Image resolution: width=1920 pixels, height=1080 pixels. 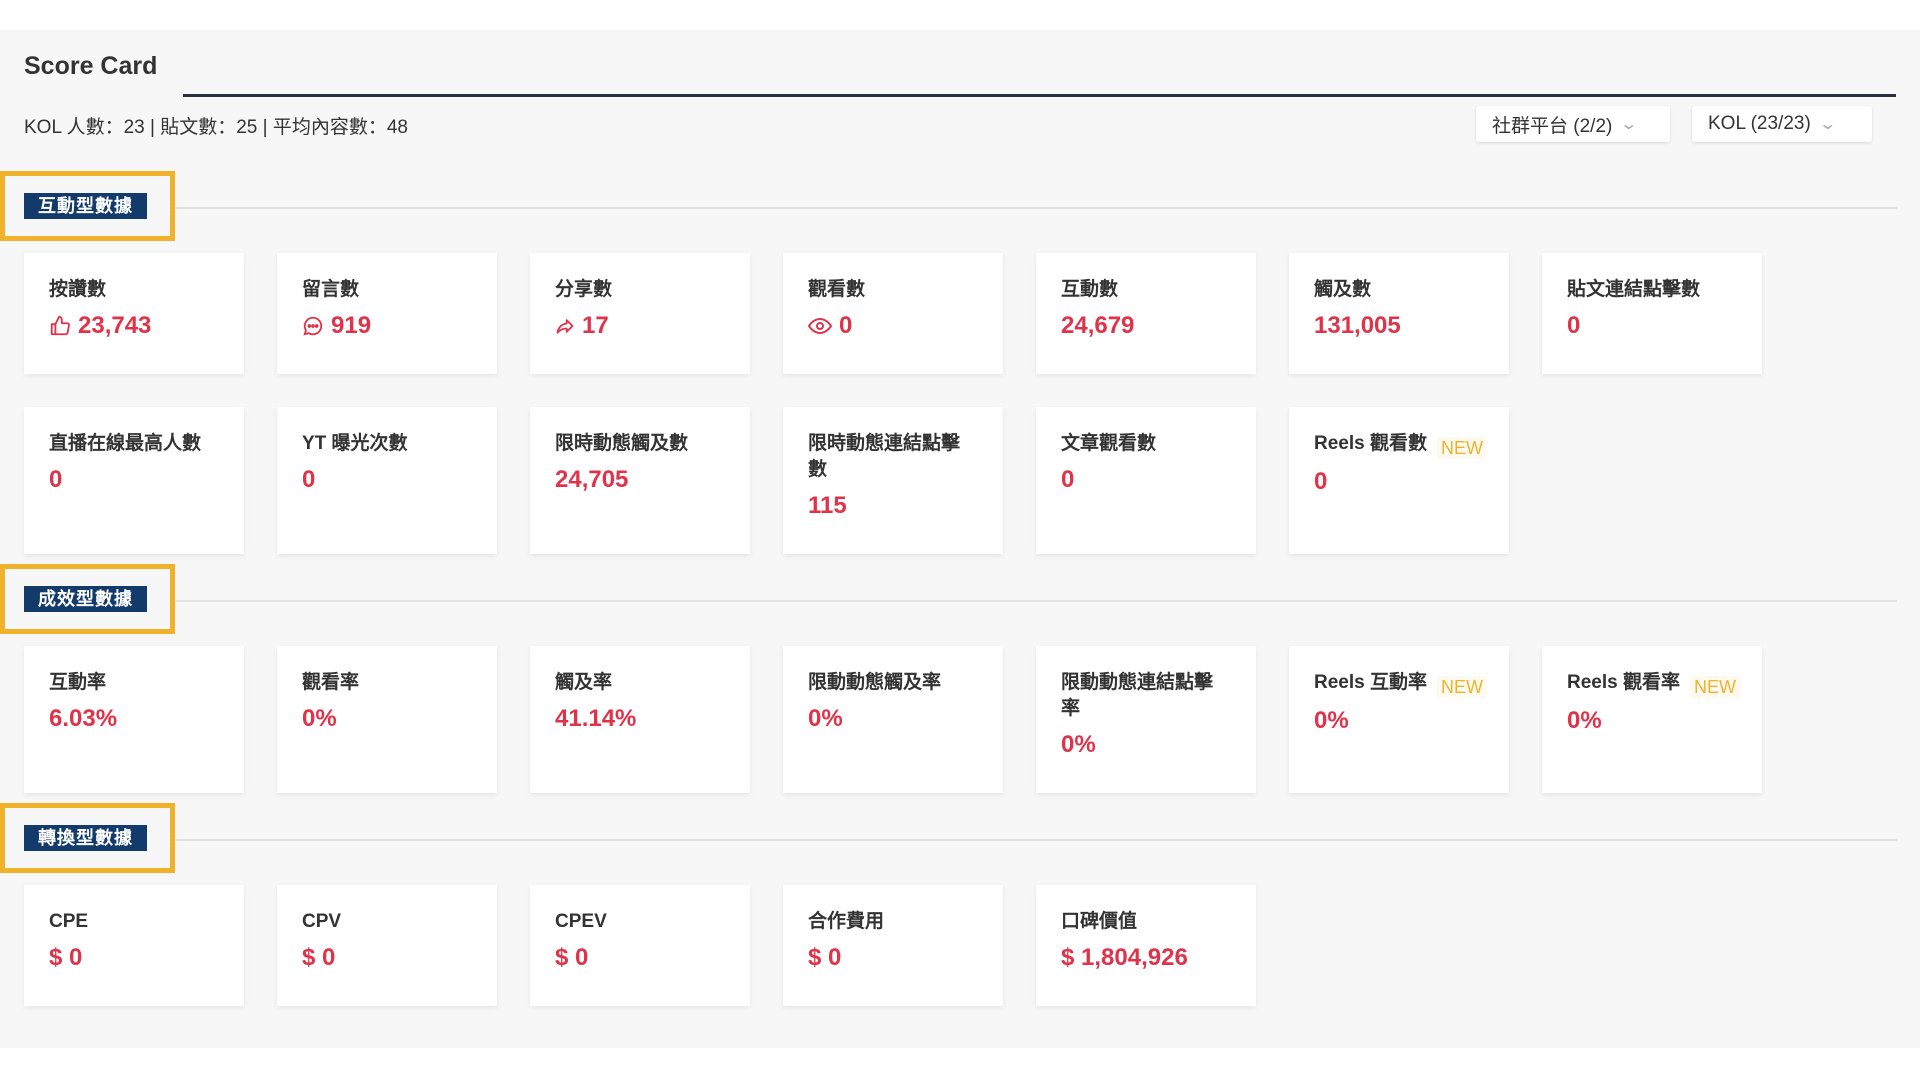 I want to click on metric-card-view-rate: 觀看率 0%, so click(x=387, y=719).